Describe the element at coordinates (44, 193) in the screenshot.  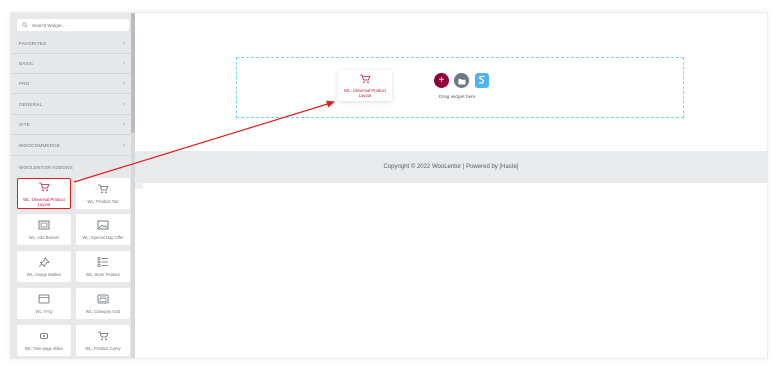
I see `widget-universal-product-layout: WL: Universal Product Layout` at that location.